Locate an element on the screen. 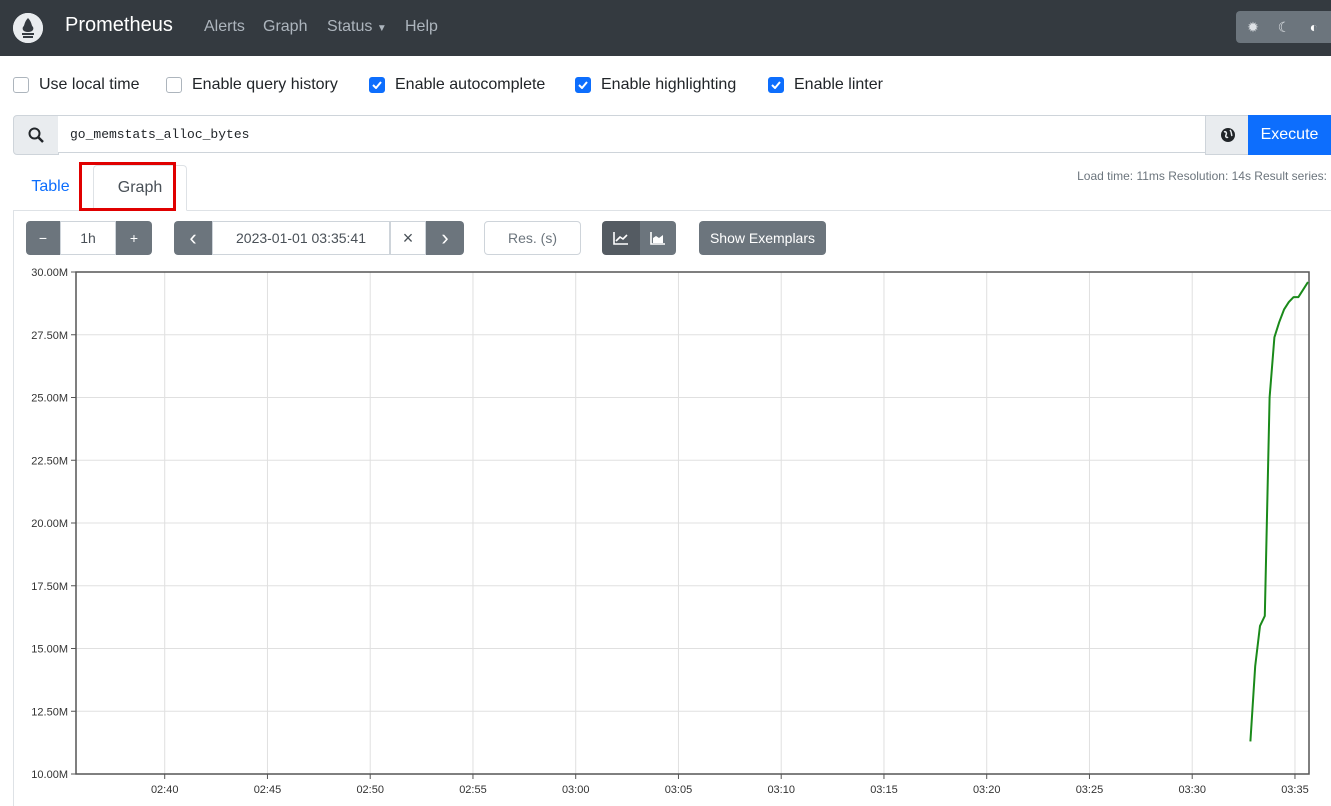 This screenshot has height=806, width=1331. option-autocomplete: Enable autocomplete is located at coordinates (457, 85).